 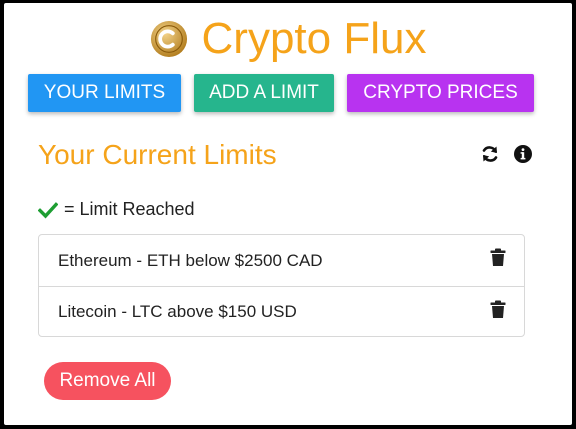 What do you see at coordinates (234, 260) in the screenshot?
I see `limit-detail: ETH below $2500 CAD` at bounding box center [234, 260].